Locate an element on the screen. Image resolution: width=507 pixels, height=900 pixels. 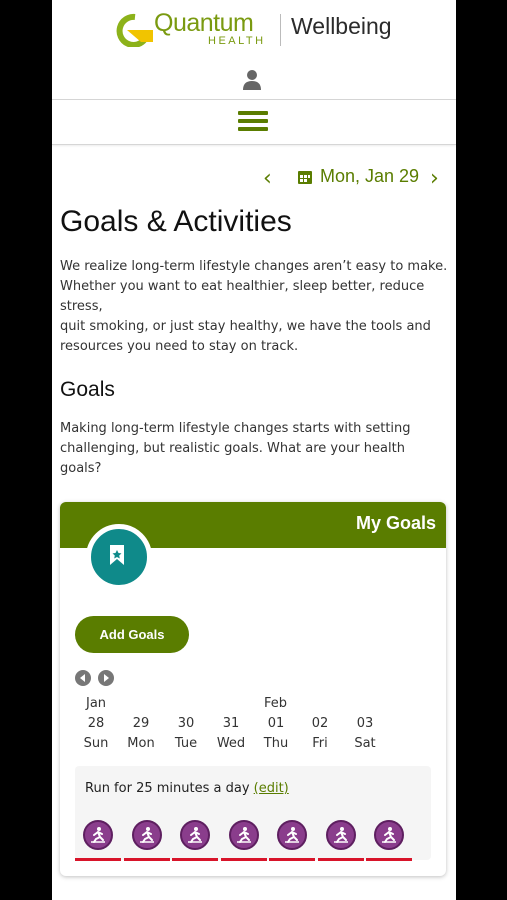
prev-week-button is located at coordinates (83, 678).